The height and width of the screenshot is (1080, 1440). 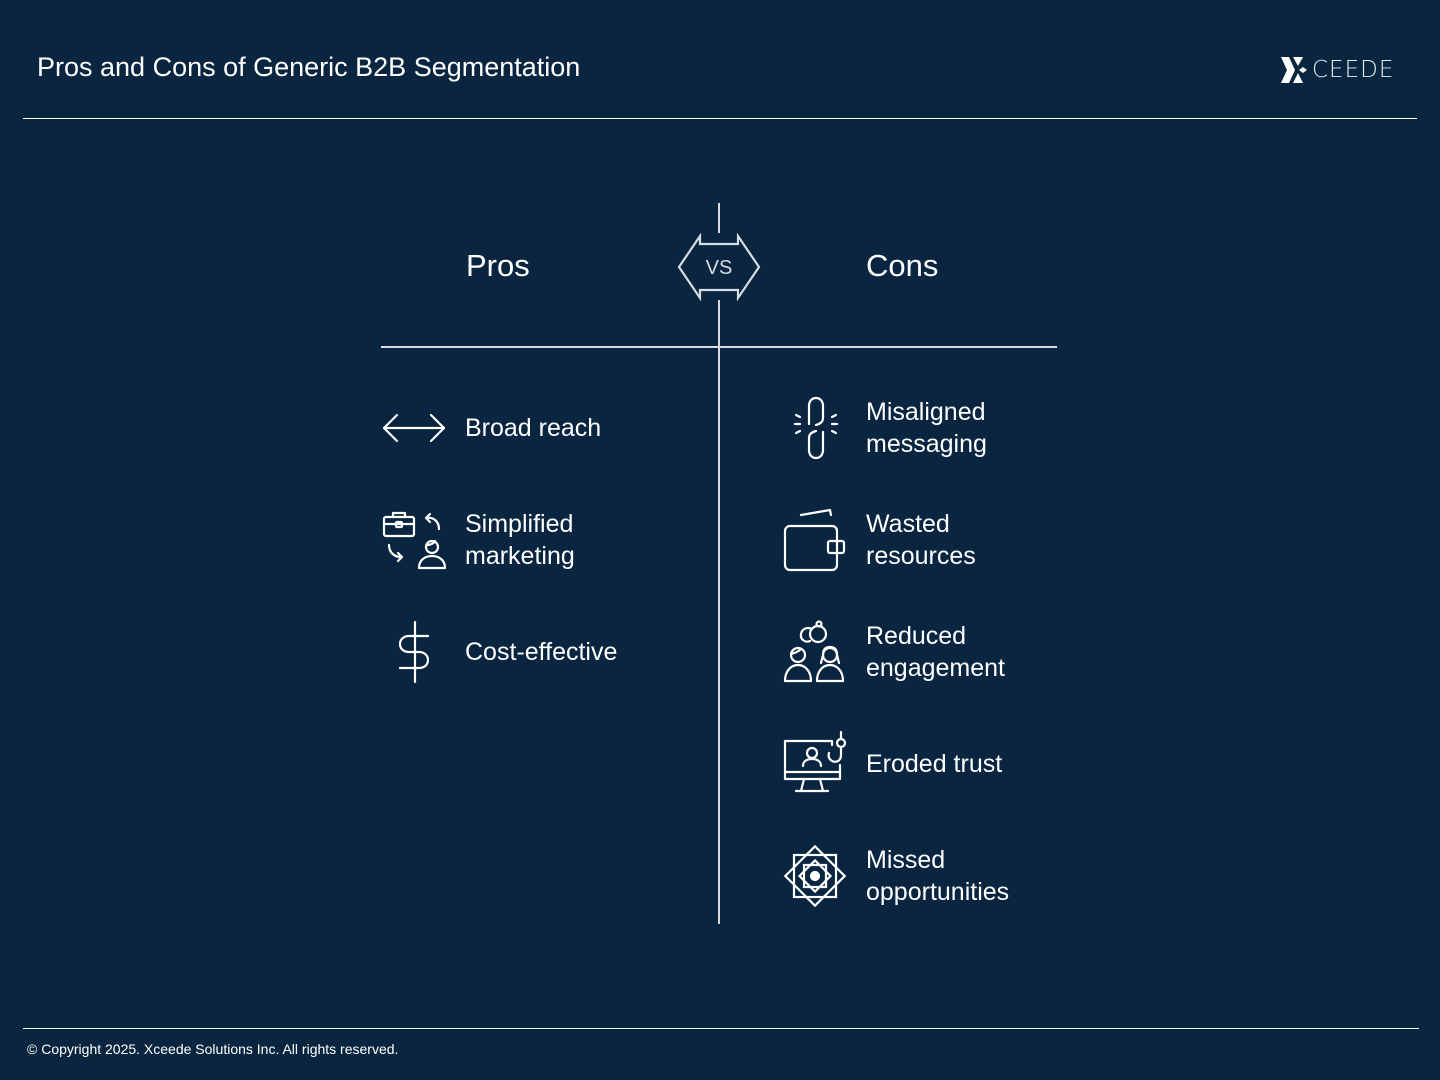 What do you see at coordinates (414, 652) in the screenshot?
I see `dollar-sign-icon` at bounding box center [414, 652].